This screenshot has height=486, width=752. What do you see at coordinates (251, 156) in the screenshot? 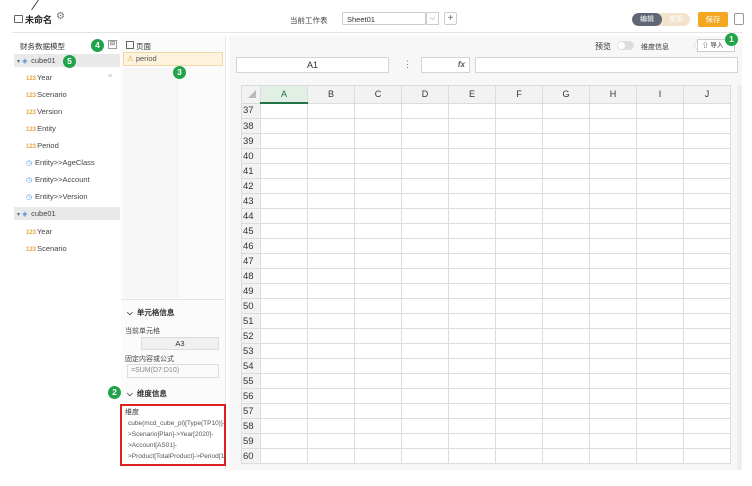
I see `row-header: 40` at bounding box center [251, 156].